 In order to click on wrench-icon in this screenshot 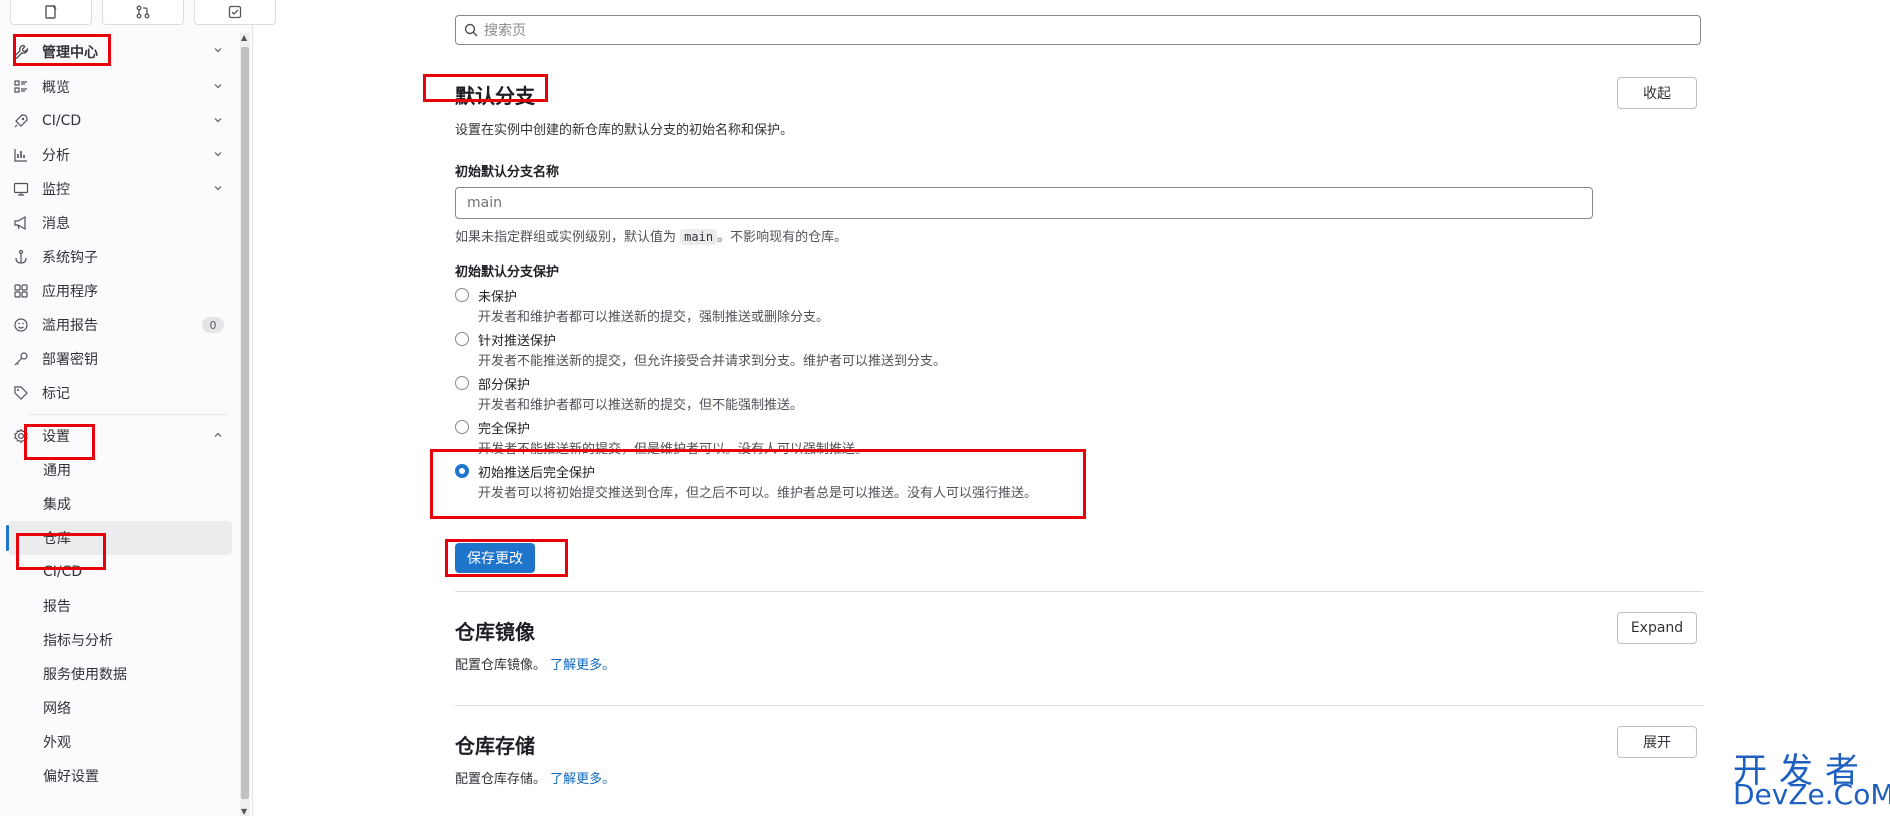, I will do `click(21, 52)`.